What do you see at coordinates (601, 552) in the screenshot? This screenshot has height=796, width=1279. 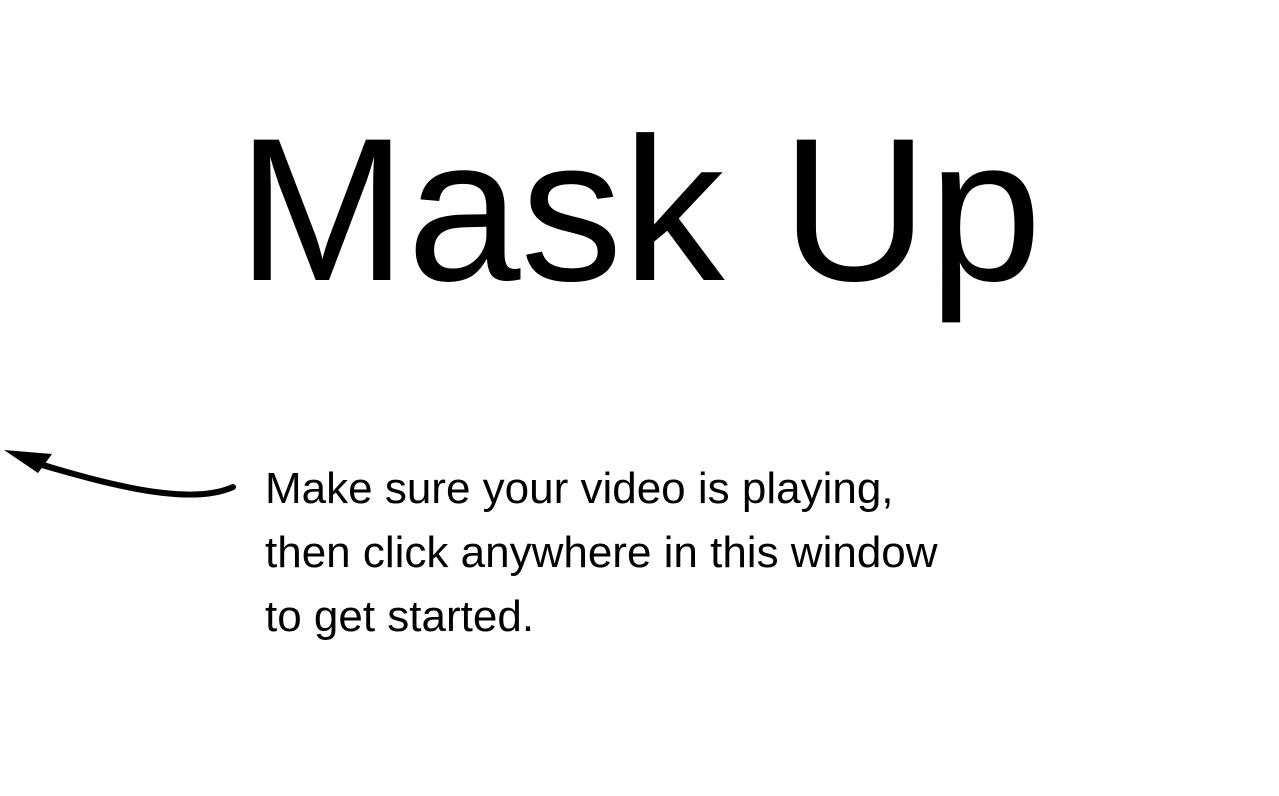 I see `instructions-line-2: then click anywhere in this window` at bounding box center [601, 552].